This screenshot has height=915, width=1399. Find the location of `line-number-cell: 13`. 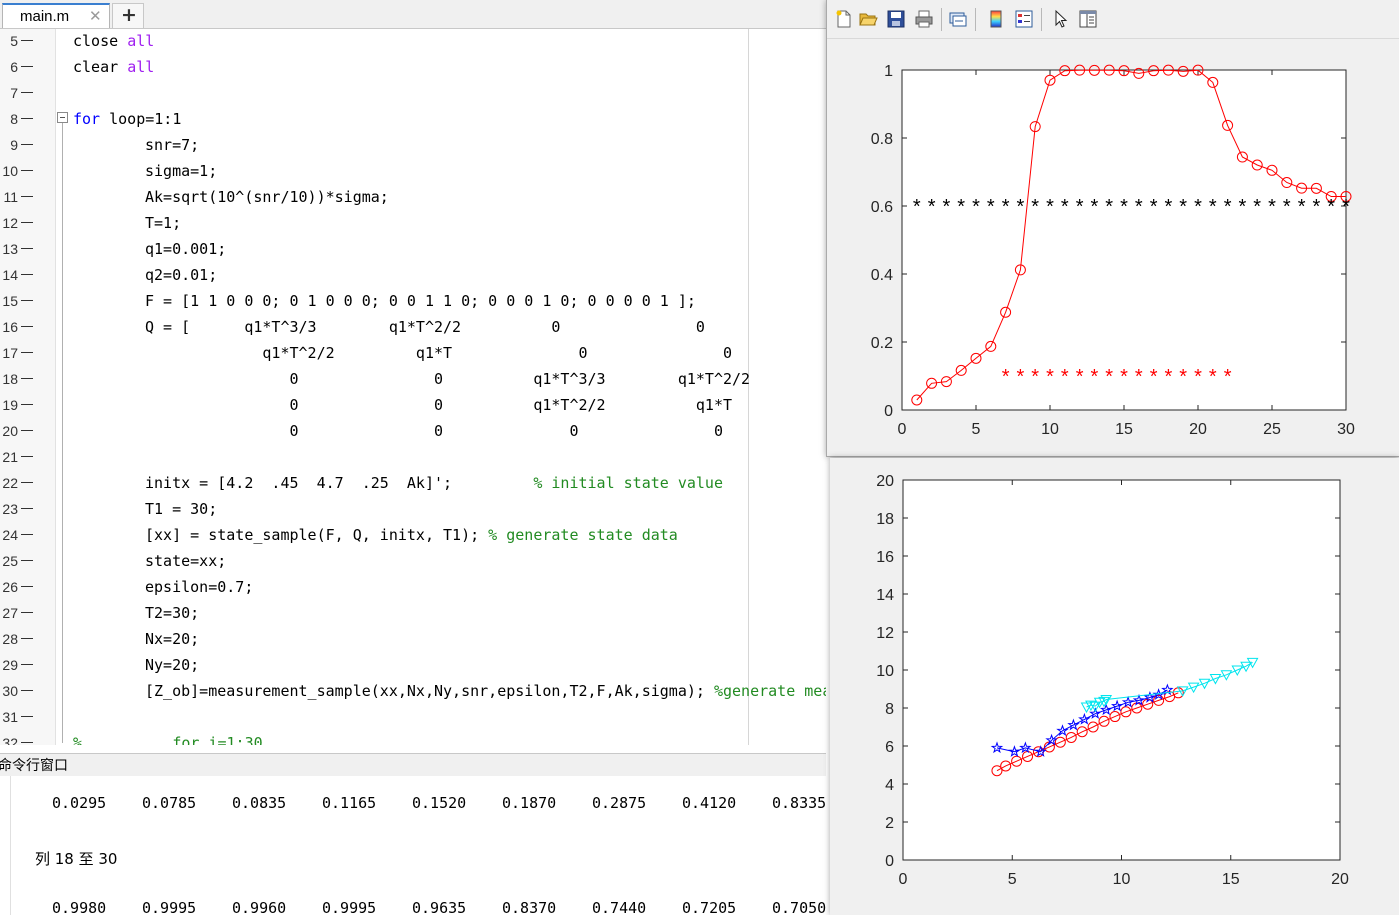

line-number-cell: 13 is located at coordinates (10, 250).